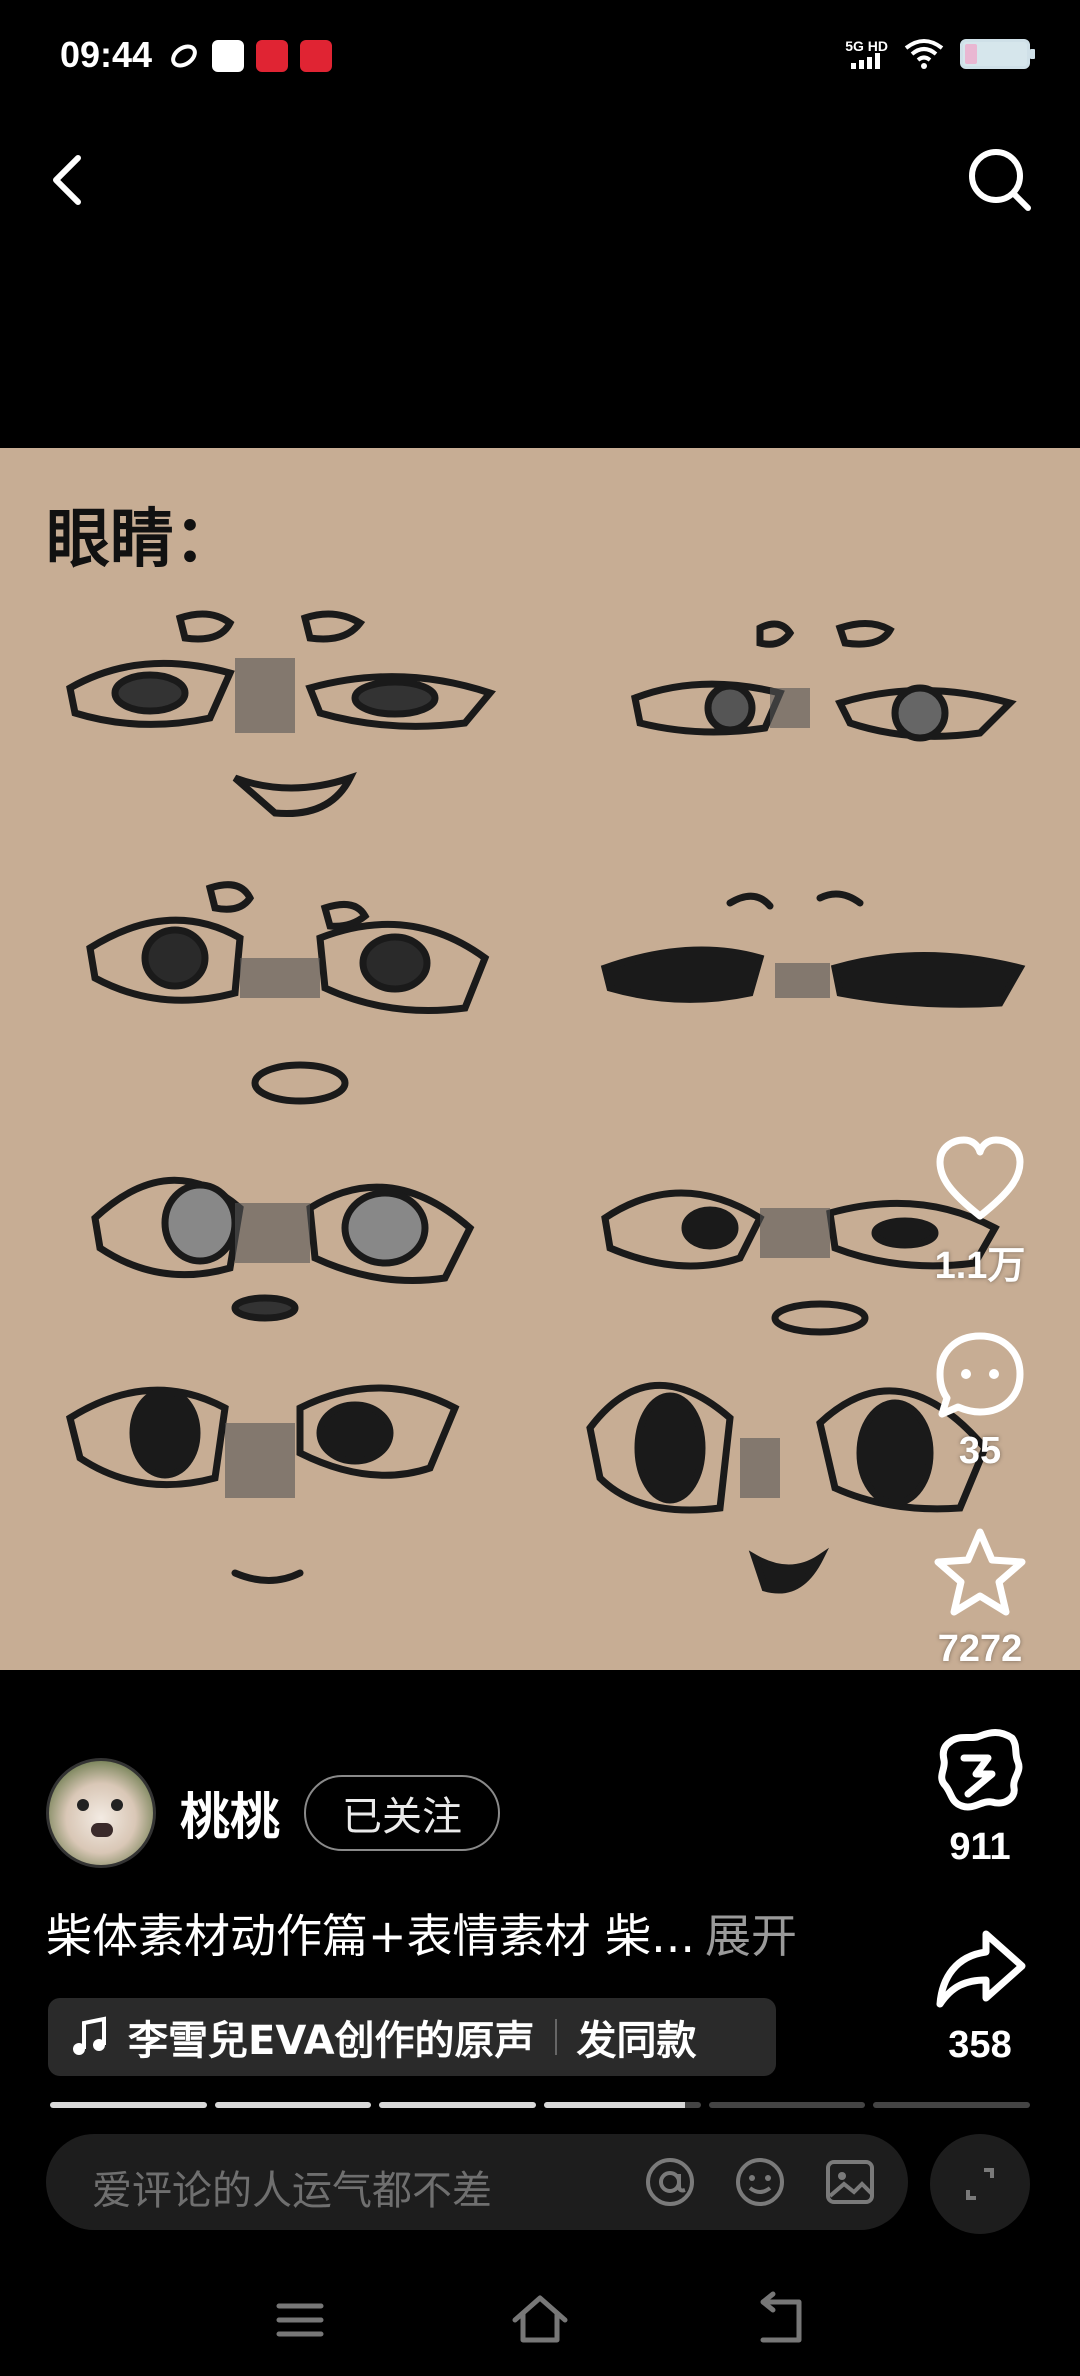  Describe the element at coordinates (272, 56) in the screenshot. I see `app-icon-red` at that location.